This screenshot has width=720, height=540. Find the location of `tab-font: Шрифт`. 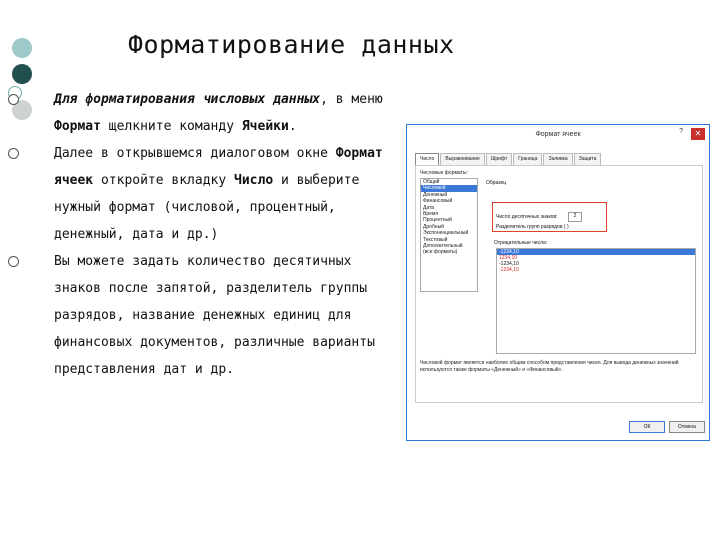

tab-font: Шрифт is located at coordinates (499, 159).